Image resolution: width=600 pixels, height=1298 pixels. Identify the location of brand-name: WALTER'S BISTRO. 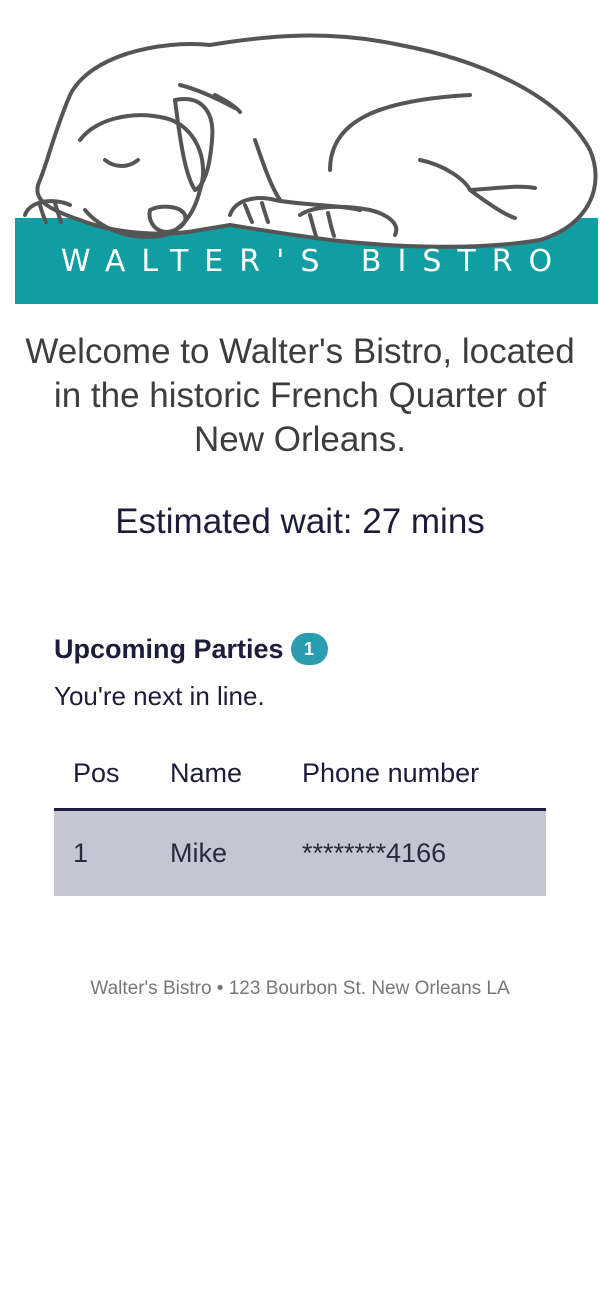
(314, 261).